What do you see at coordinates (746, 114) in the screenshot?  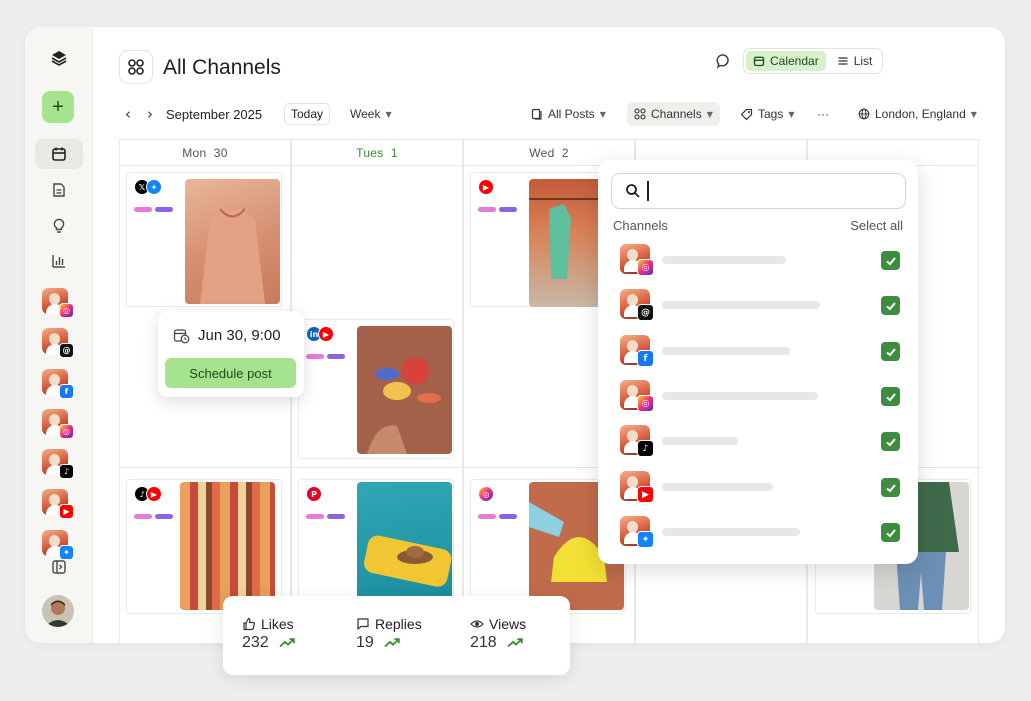 I see `tag-icon` at bounding box center [746, 114].